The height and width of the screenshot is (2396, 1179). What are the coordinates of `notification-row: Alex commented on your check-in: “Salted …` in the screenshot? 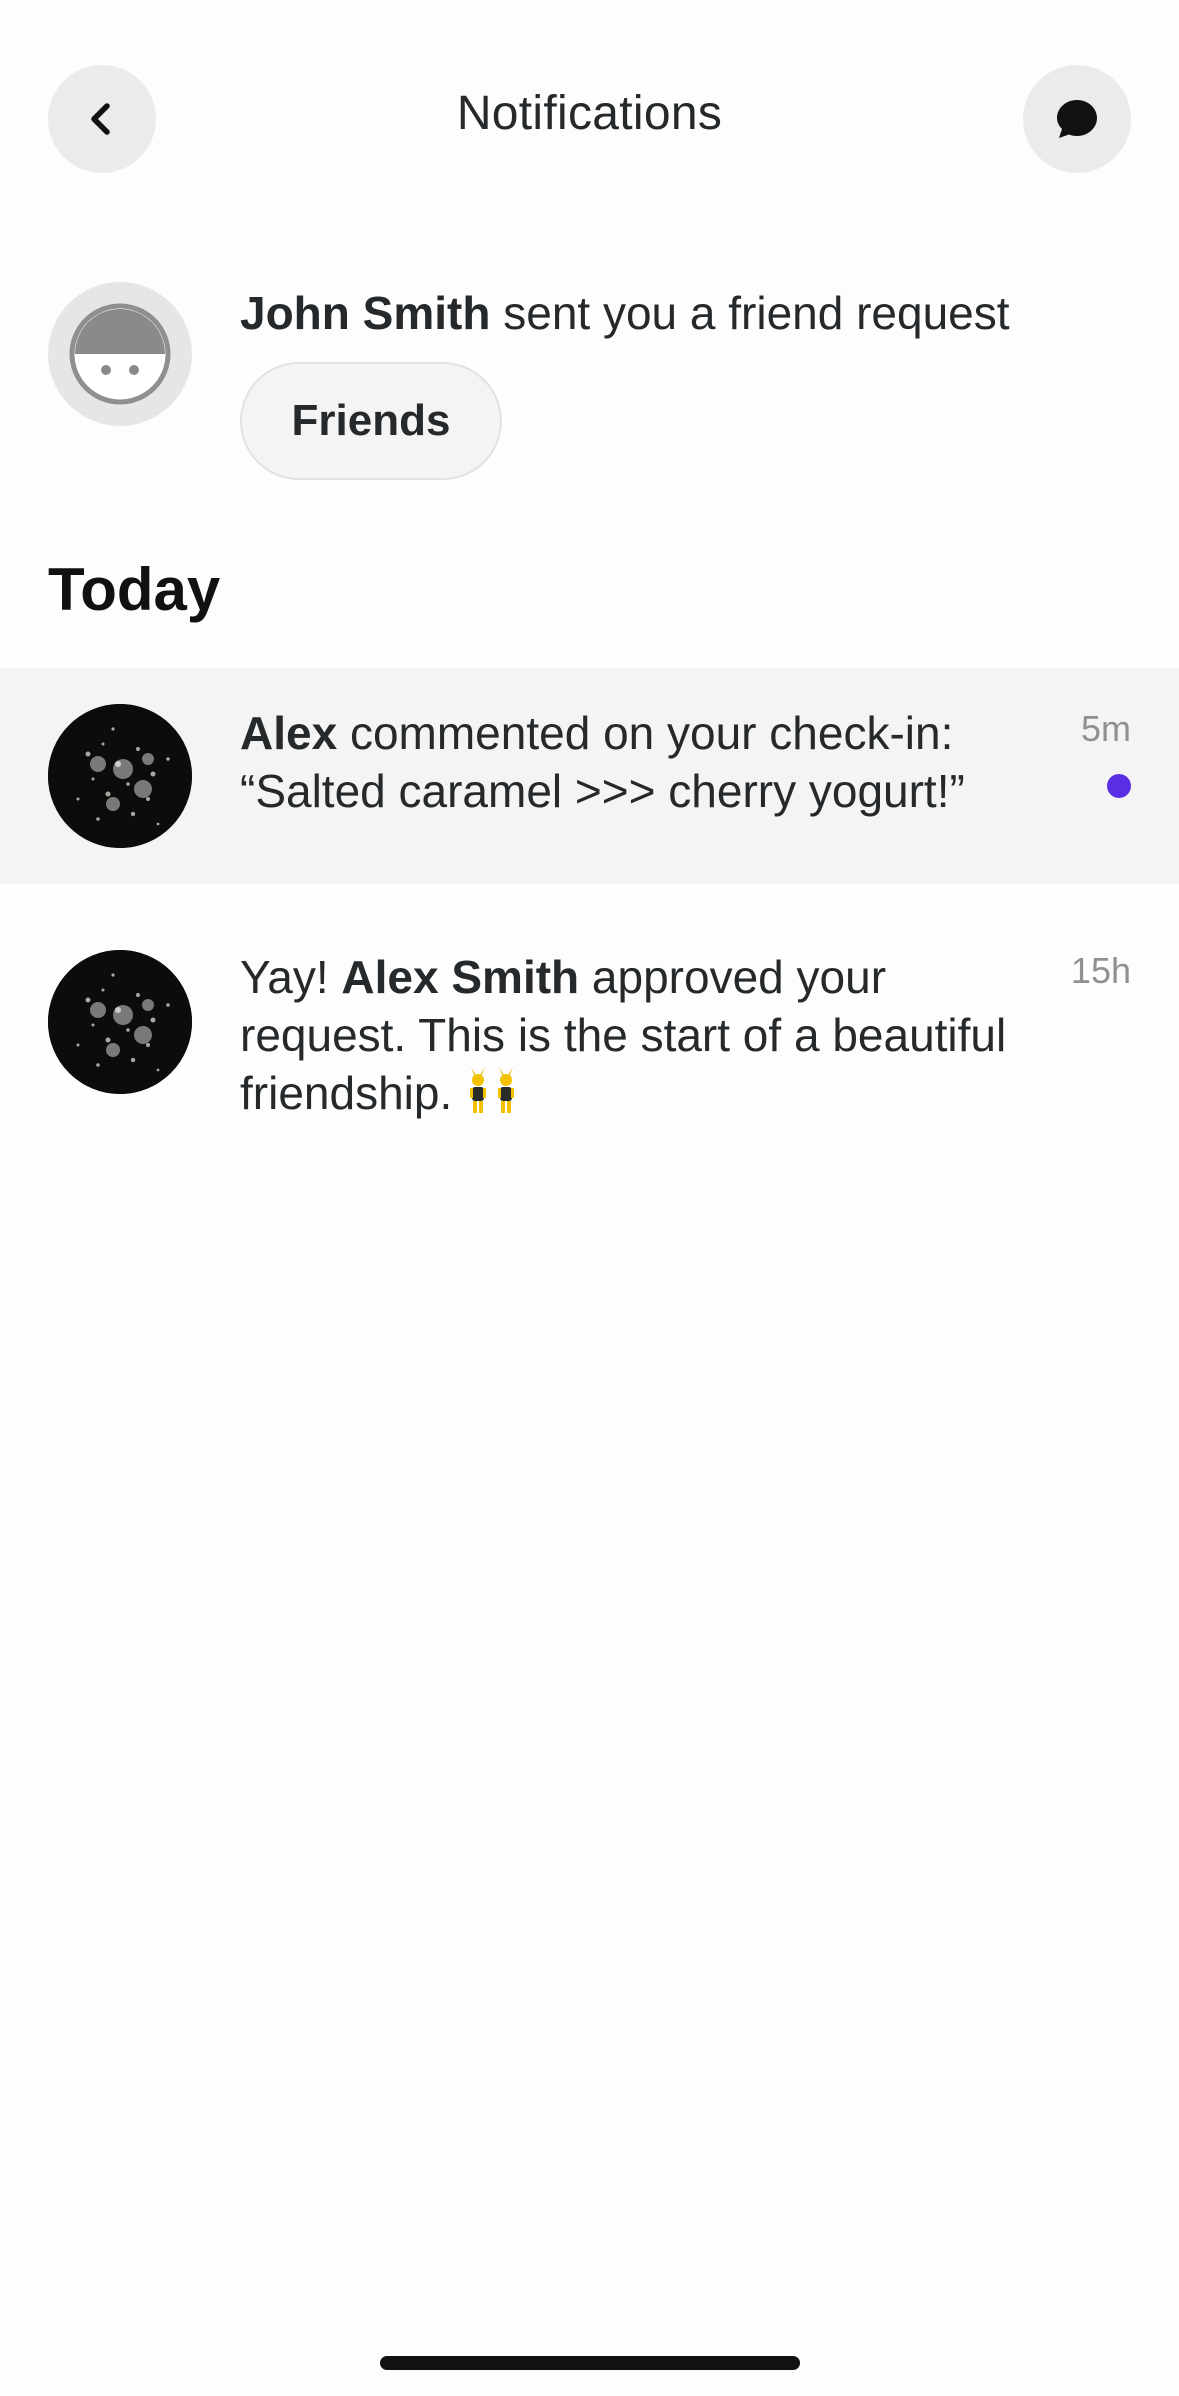 It's located at (589, 776).